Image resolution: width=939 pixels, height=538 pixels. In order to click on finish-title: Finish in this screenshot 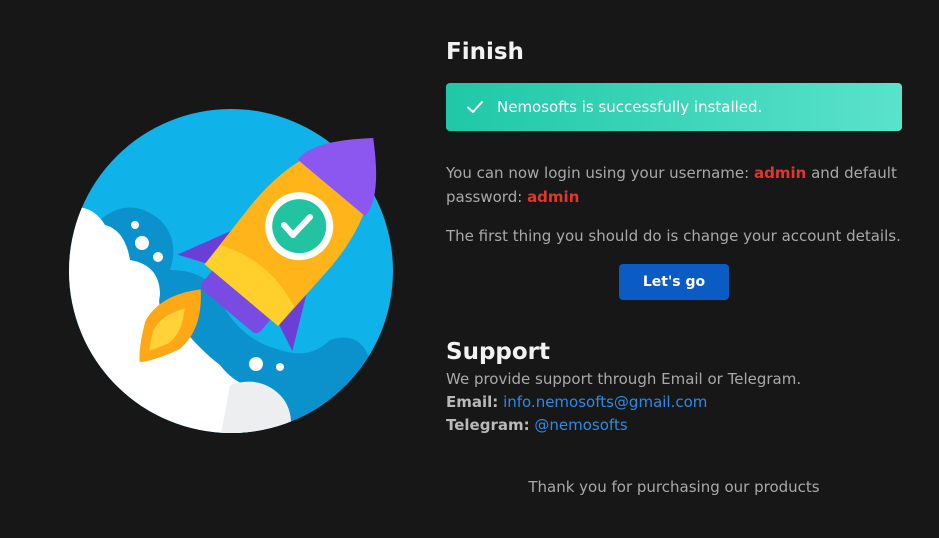, I will do `click(485, 52)`.